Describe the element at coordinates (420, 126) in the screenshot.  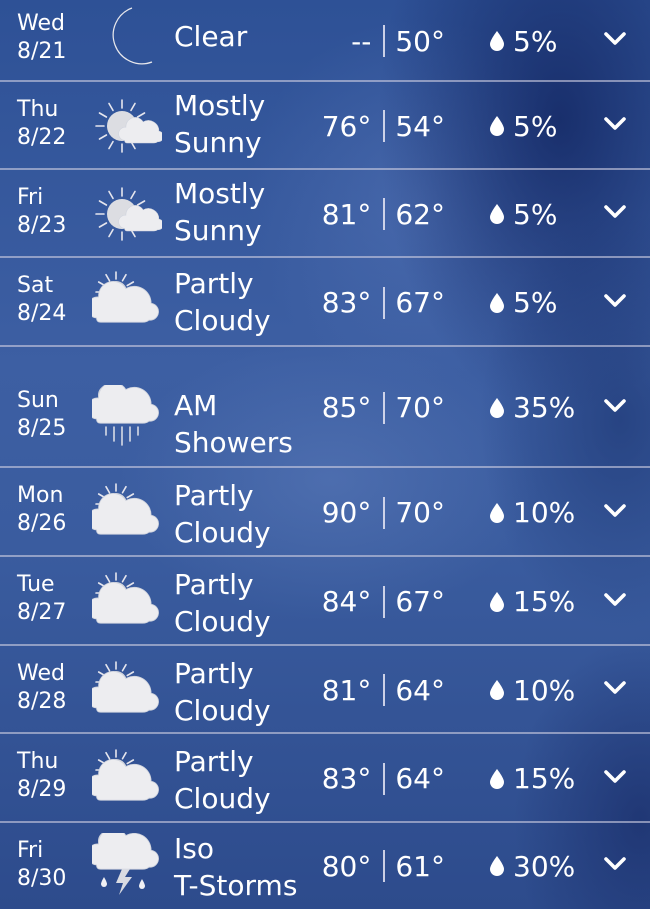
I see `low-temp: 54°` at that location.